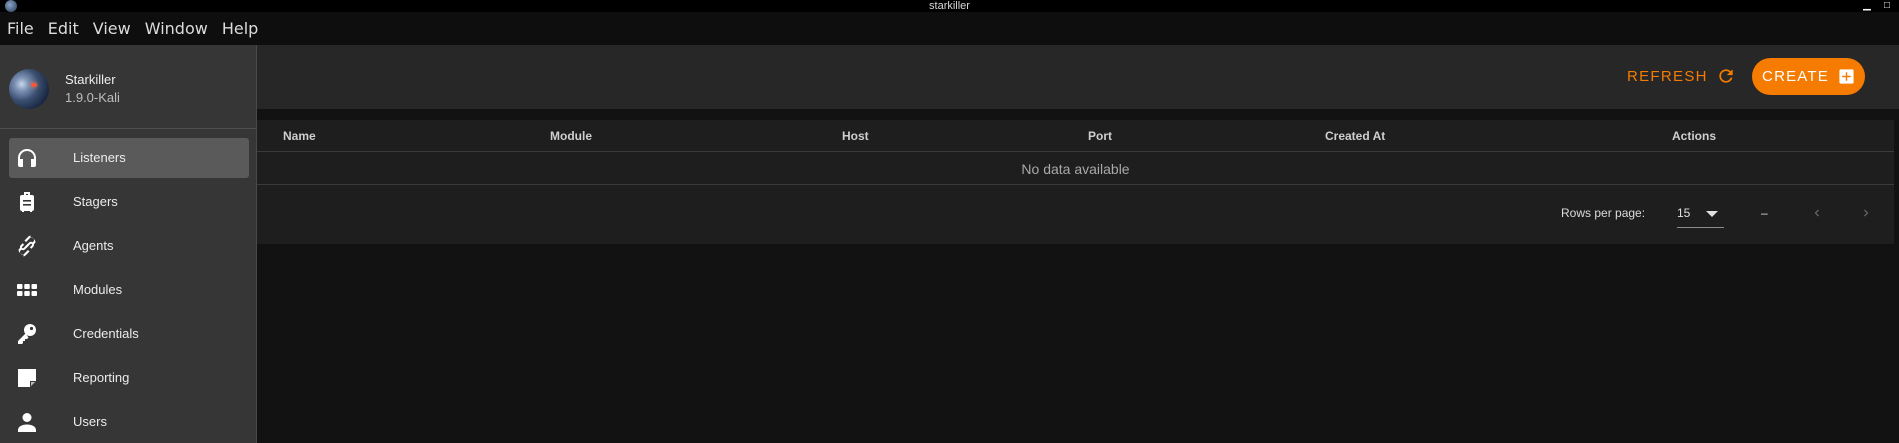 This screenshot has height=443, width=1899. Describe the element at coordinates (1667, 76) in the screenshot. I see `refresh-label: REFRESH` at that location.